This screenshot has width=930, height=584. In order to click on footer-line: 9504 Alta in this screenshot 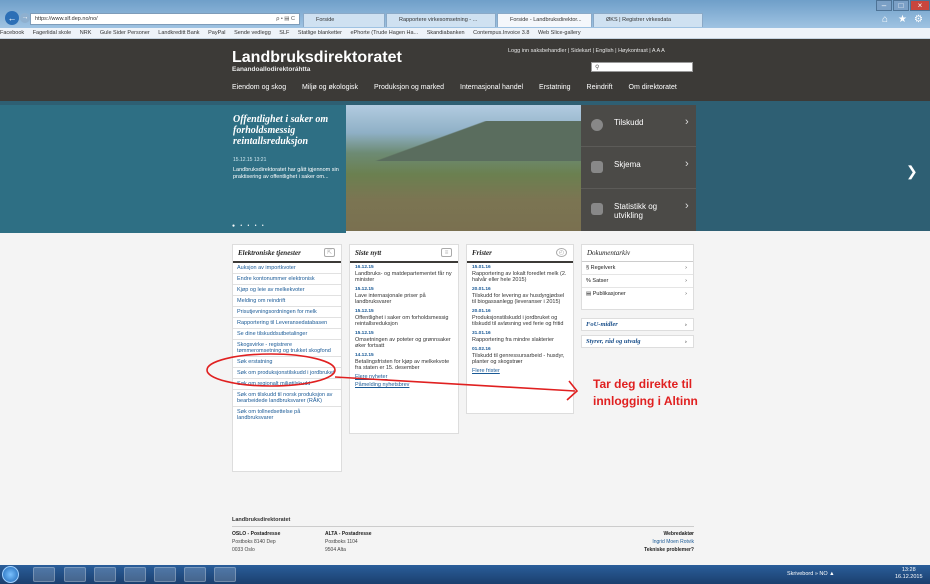, I will do `click(335, 550)`.